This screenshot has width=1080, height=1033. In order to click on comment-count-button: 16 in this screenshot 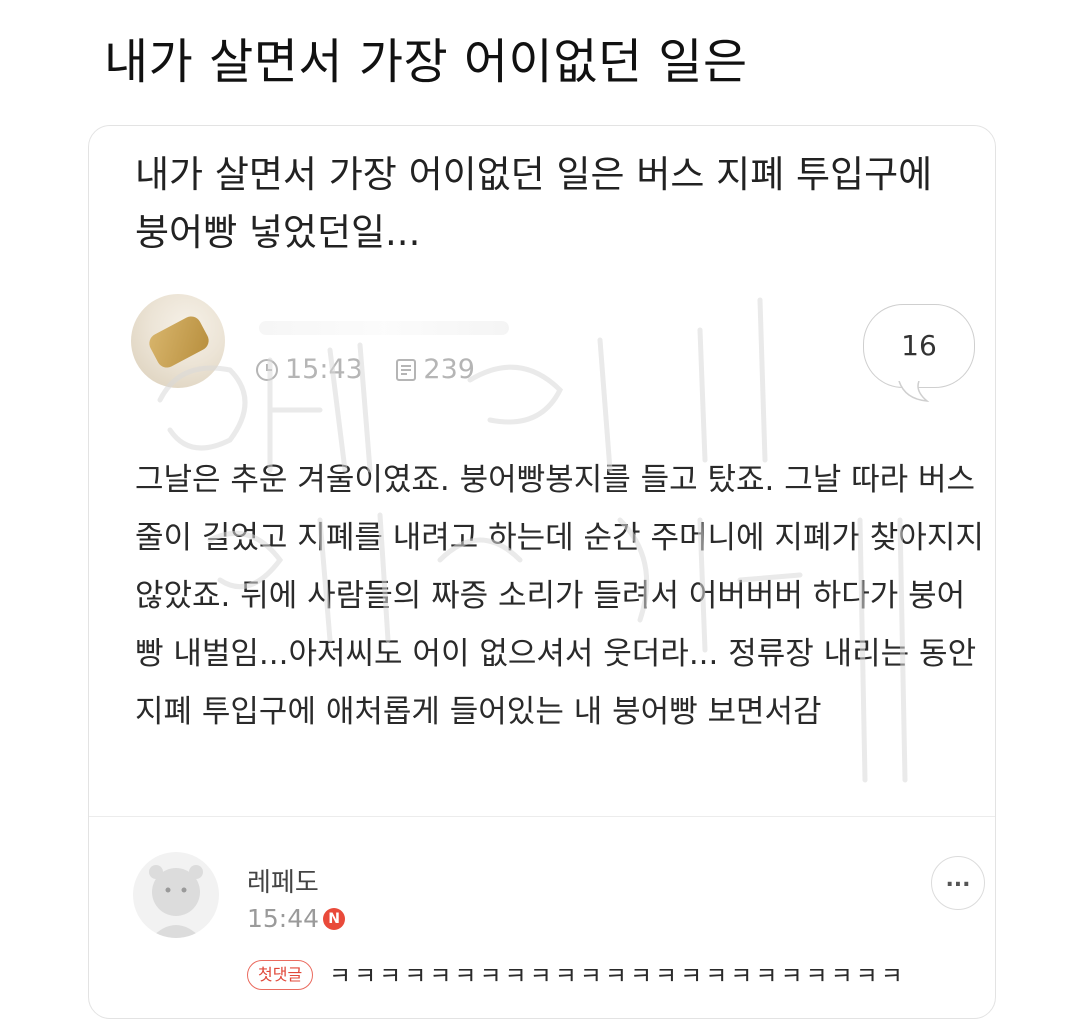, I will do `click(919, 346)`.